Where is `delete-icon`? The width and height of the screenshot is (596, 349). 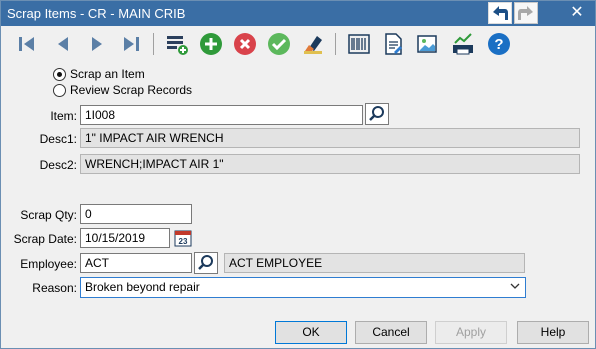
delete-icon is located at coordinates (245, 44).